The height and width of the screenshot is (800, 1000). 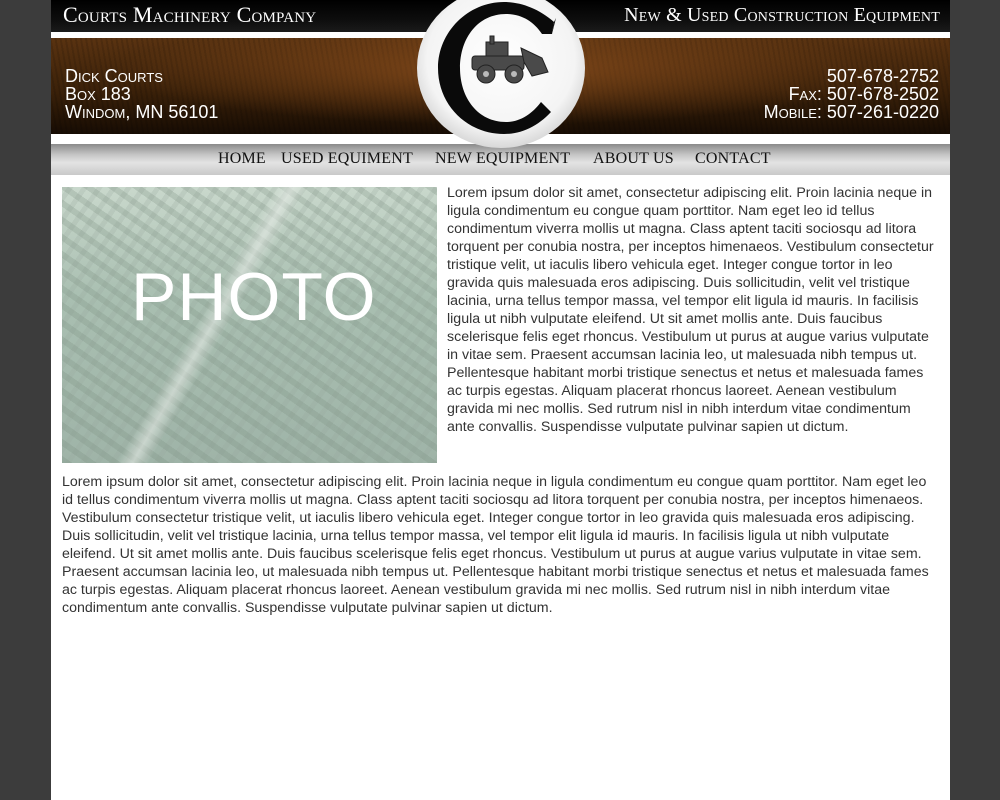 What do you see at coordinates (863, 94) in the screenshot?
I see `phone-fax: Fax: 507-678-2502` at bounding box center [863, 94].